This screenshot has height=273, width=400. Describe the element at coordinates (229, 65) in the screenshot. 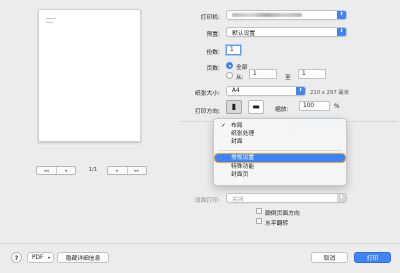

I see `pages-all-radio` at that location.